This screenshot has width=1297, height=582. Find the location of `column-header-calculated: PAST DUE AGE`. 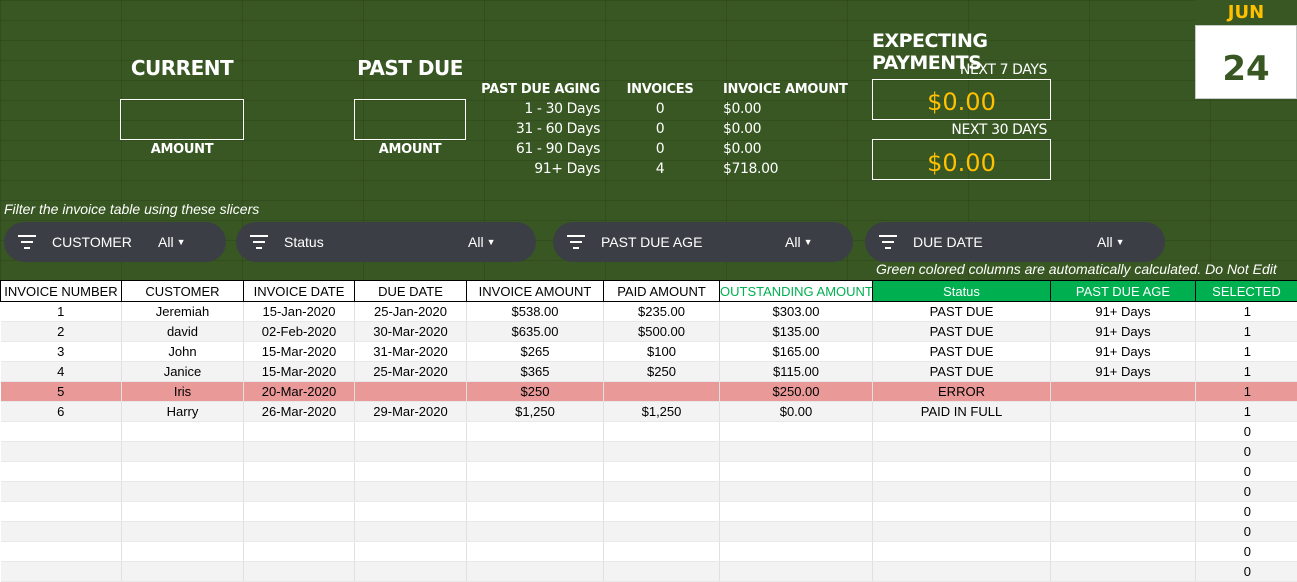

column-header-calculated: PAST DUE AGE is located at coordinates (1123, 291).